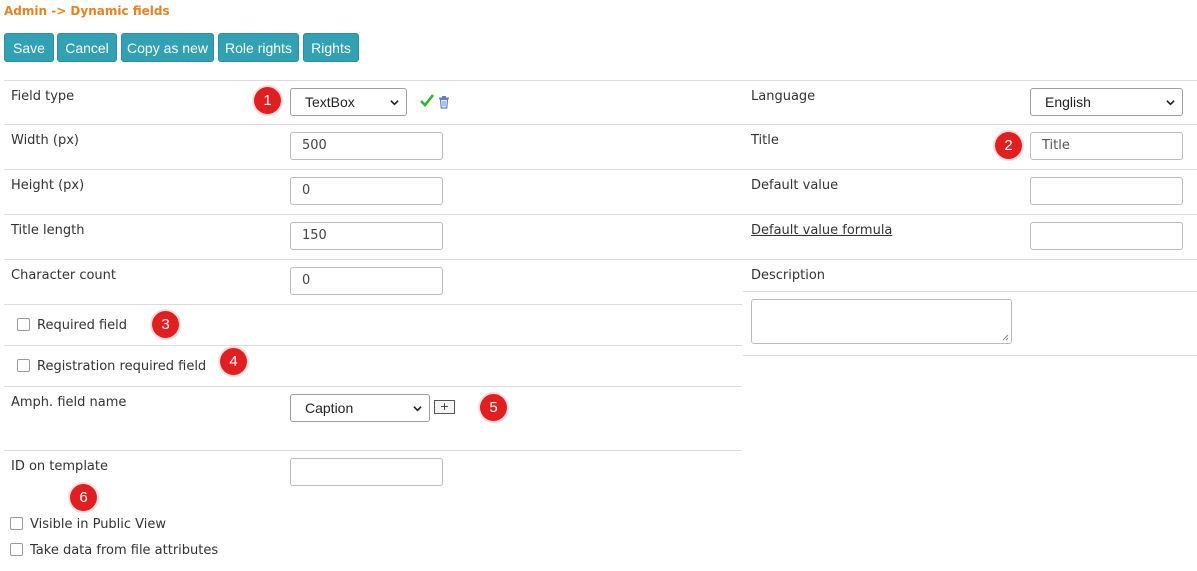 The image size is (1197, 571). What do you see at coordinates (59, 466) in the screenshot?
I see `id-on-template-label: ID on template` at bounding box center [59, 466].